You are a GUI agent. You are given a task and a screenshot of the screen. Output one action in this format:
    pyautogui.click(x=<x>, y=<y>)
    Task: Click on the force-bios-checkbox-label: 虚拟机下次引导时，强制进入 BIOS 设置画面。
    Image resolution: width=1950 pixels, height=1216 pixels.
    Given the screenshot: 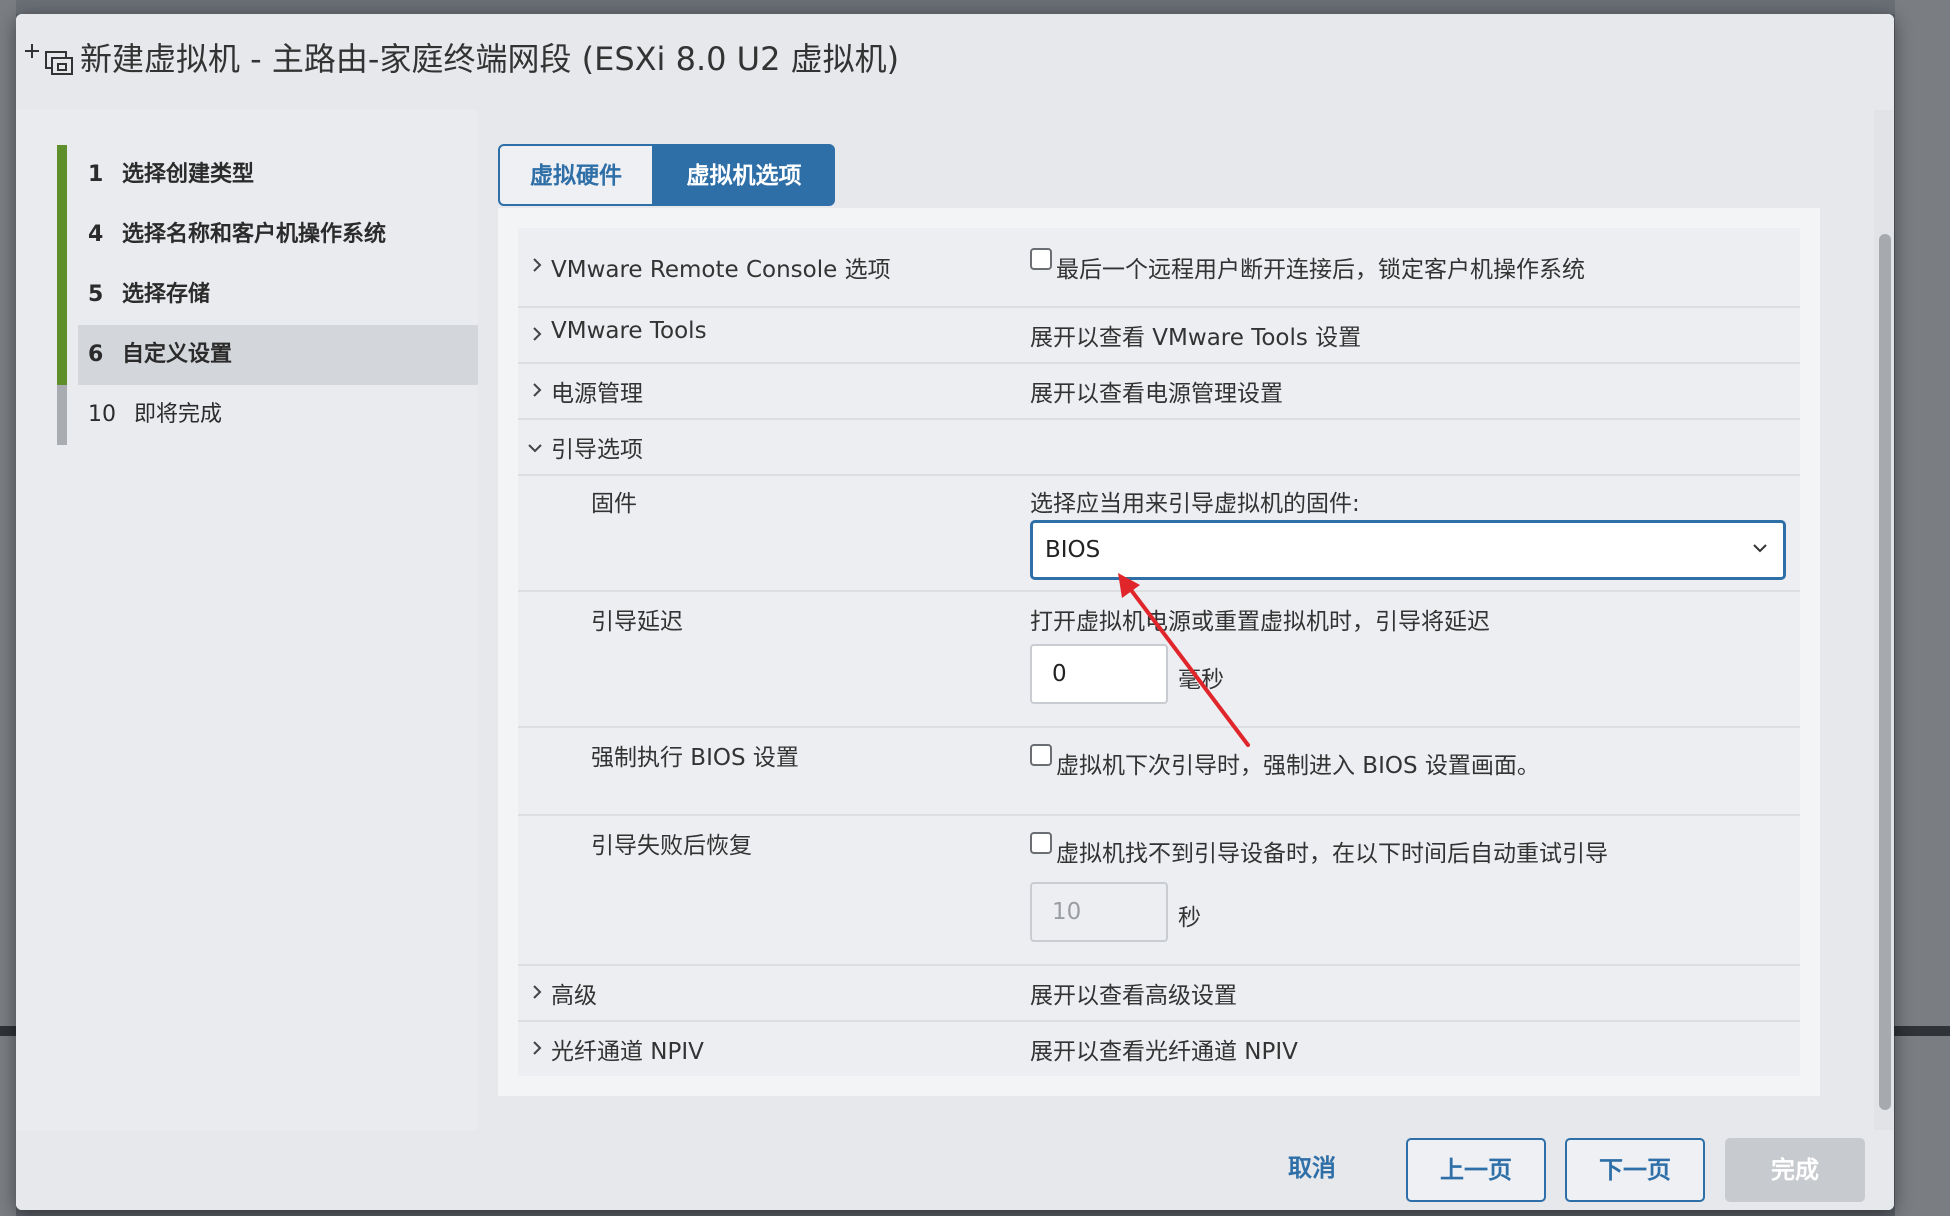 What is the action you would take?
    pyautogui.click(x=1298, y=766)
    